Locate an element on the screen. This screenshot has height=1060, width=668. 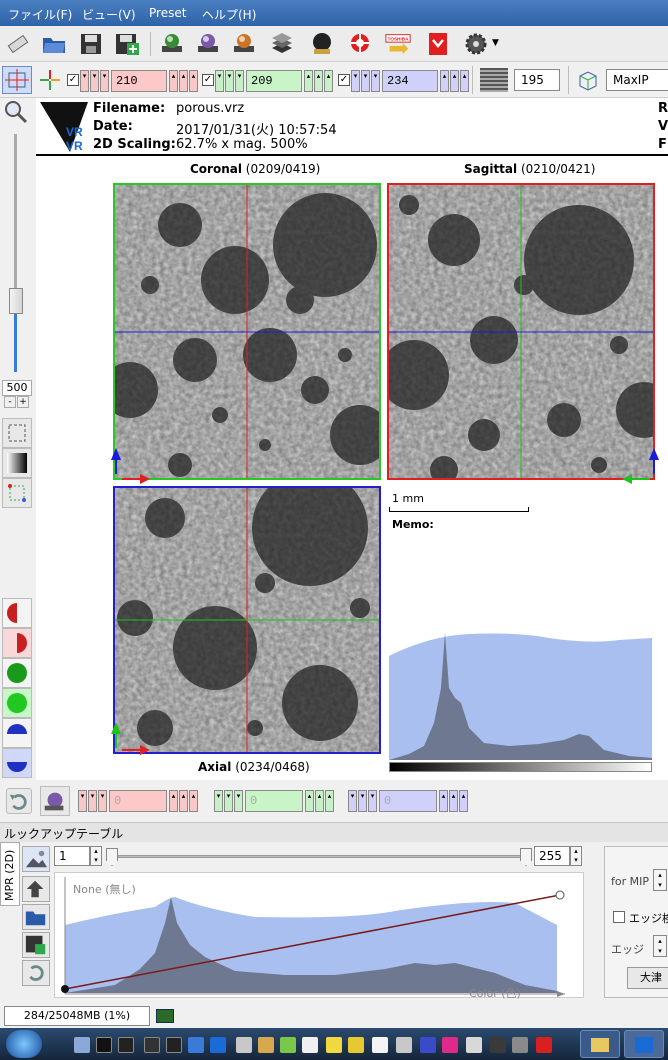
red-step-down: ▾ ▾ ▾ is located at coordinates (94, 81).